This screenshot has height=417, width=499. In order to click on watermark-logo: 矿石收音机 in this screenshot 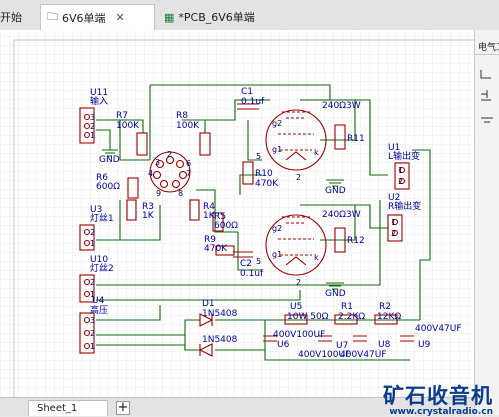, I will do `click(438, 396)`.